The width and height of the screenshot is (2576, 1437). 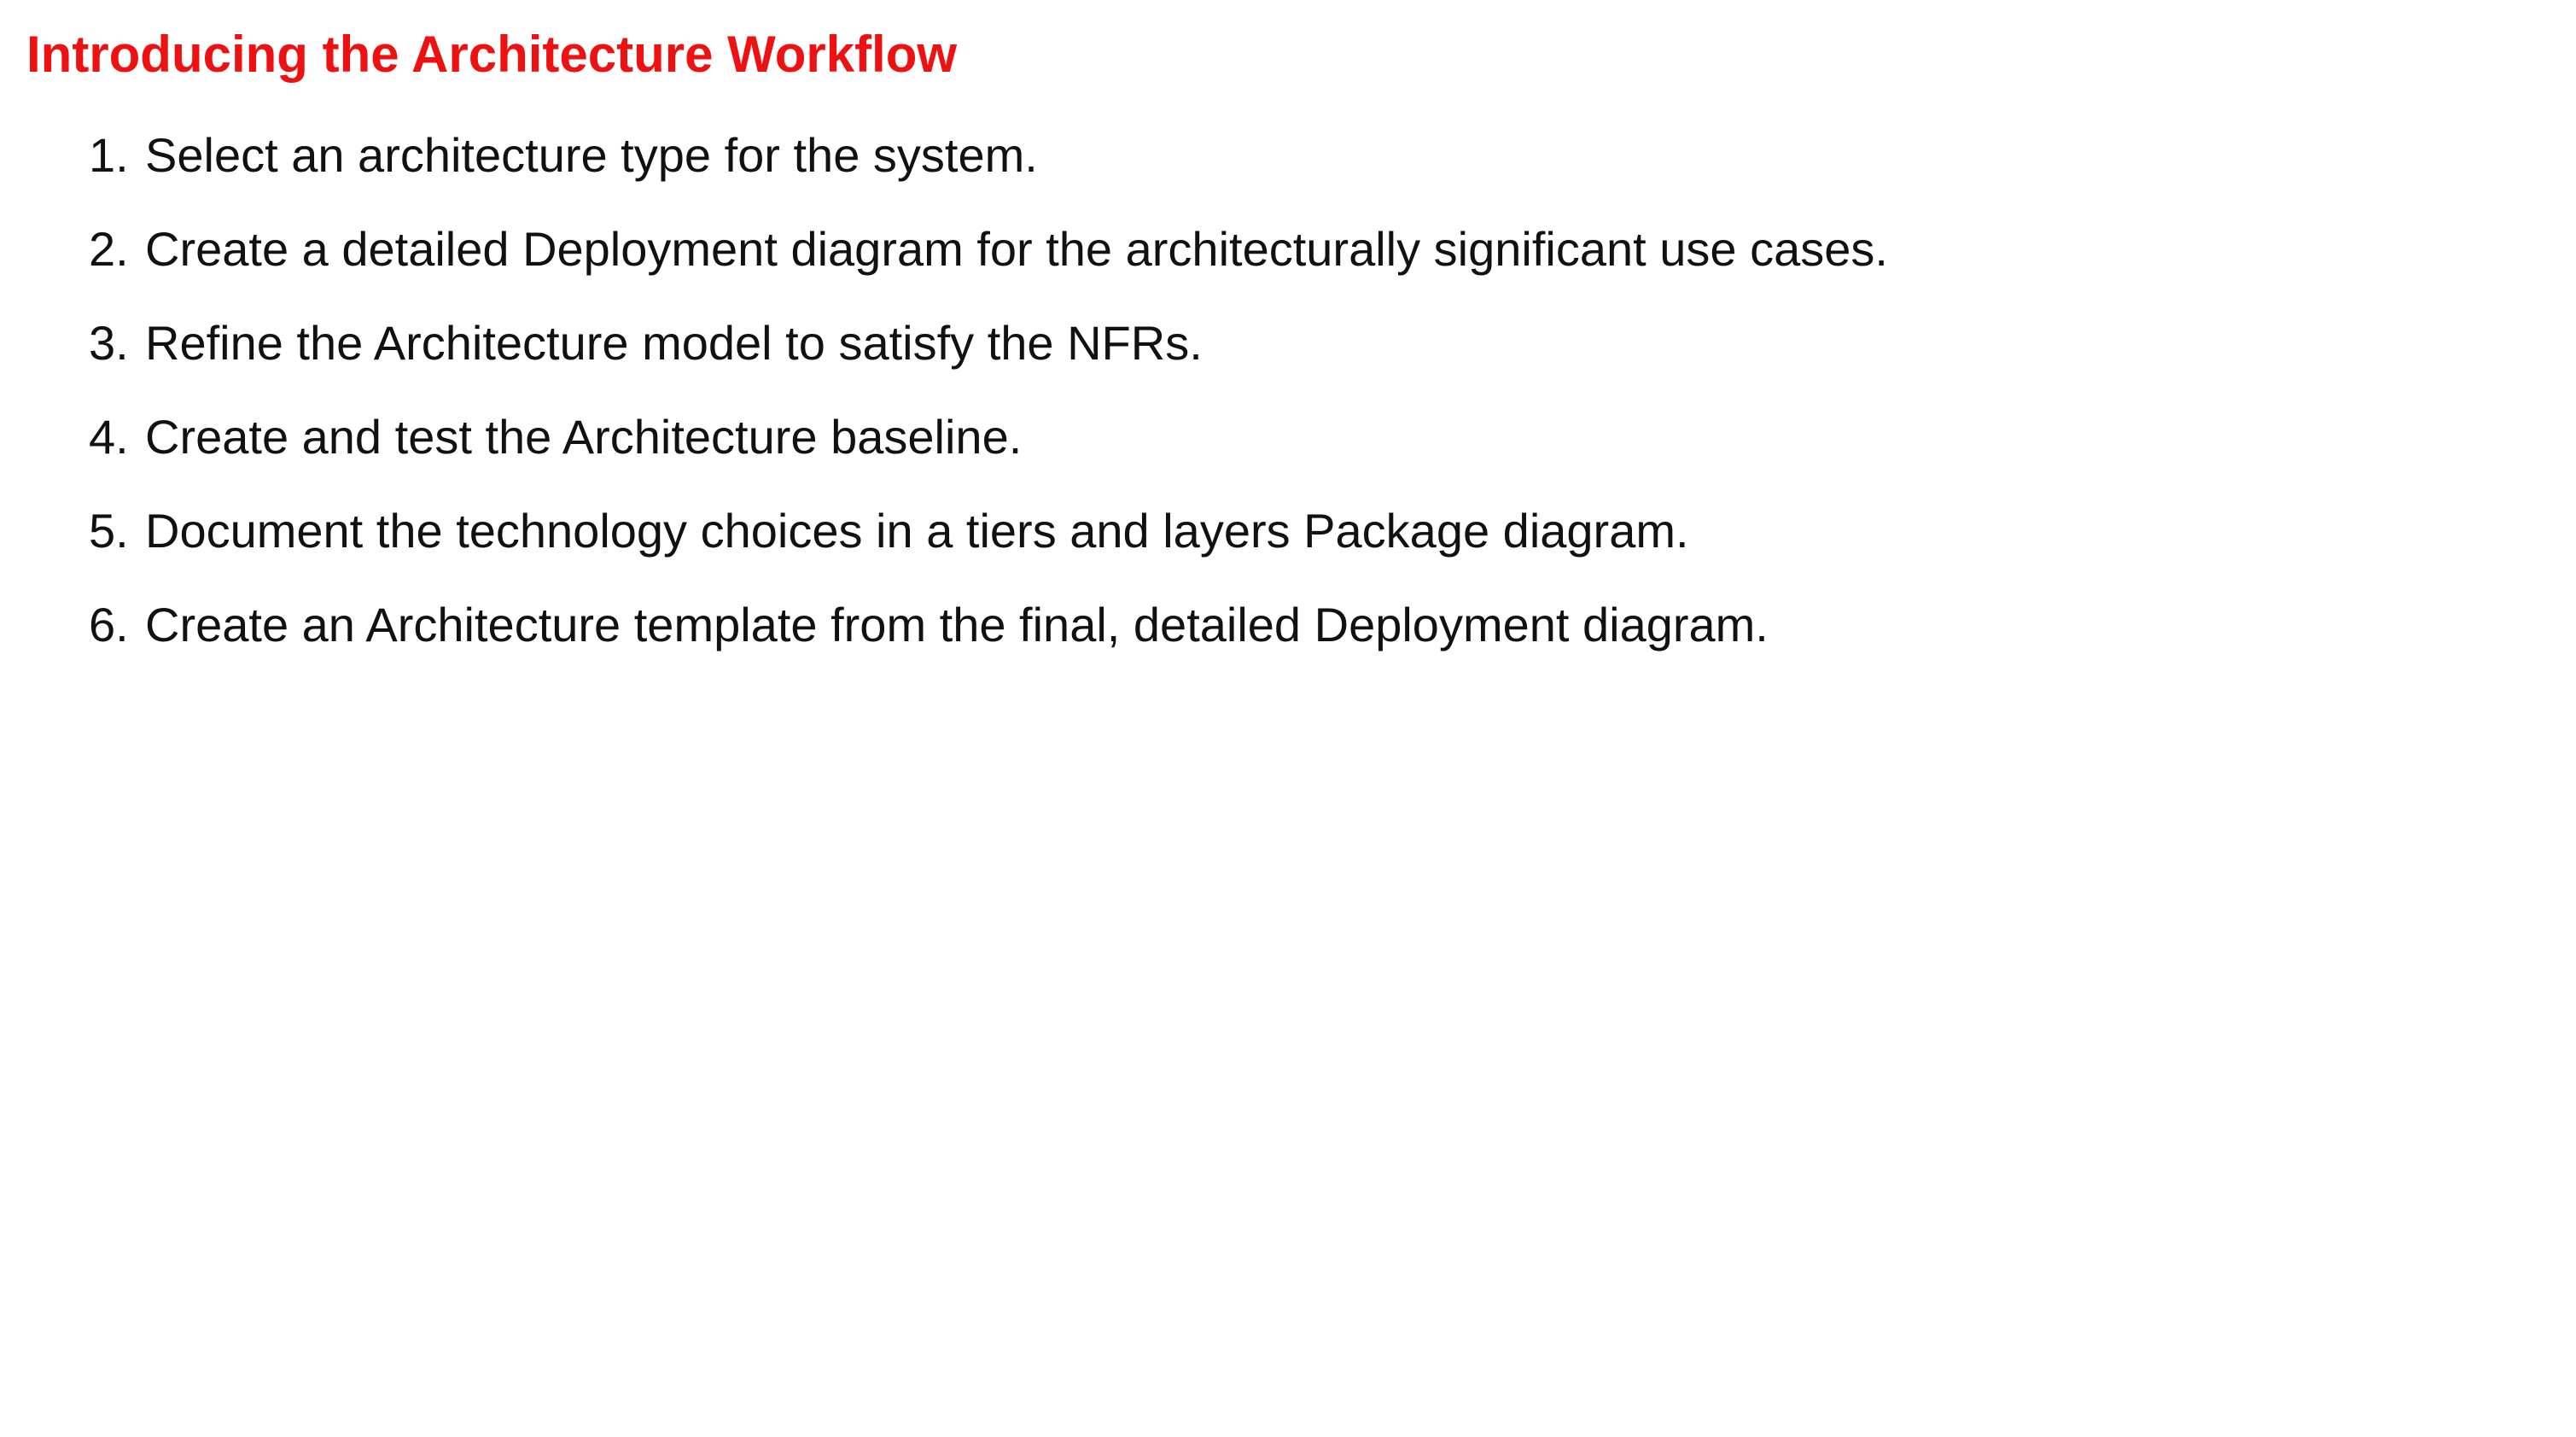 What do you see at coordinates (109, 155) in the screenshot?
I see `step-number: 1.` at bounding box center [109, 155].